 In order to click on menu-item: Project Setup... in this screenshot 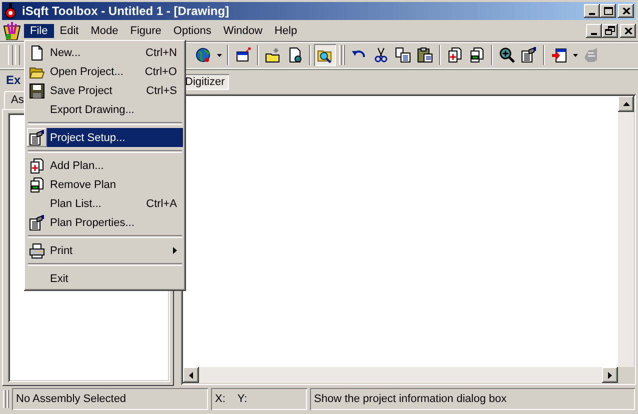, I will do `click(115, 137)`.